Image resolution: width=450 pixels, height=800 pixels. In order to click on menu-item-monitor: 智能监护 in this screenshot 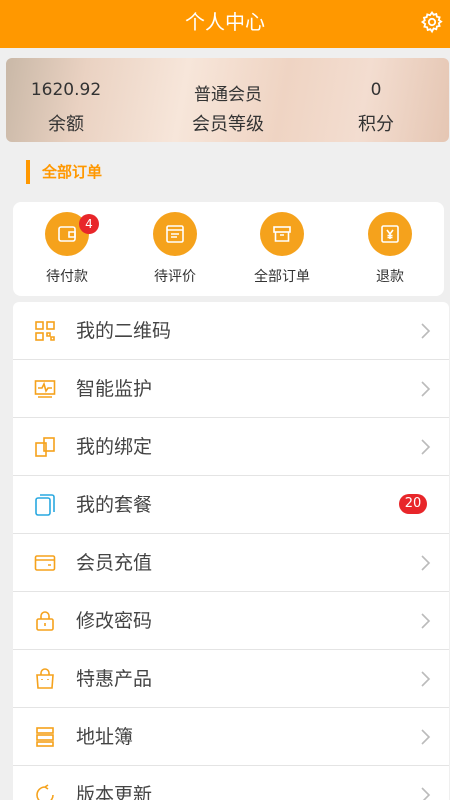, I will do `click(231, 389)`.